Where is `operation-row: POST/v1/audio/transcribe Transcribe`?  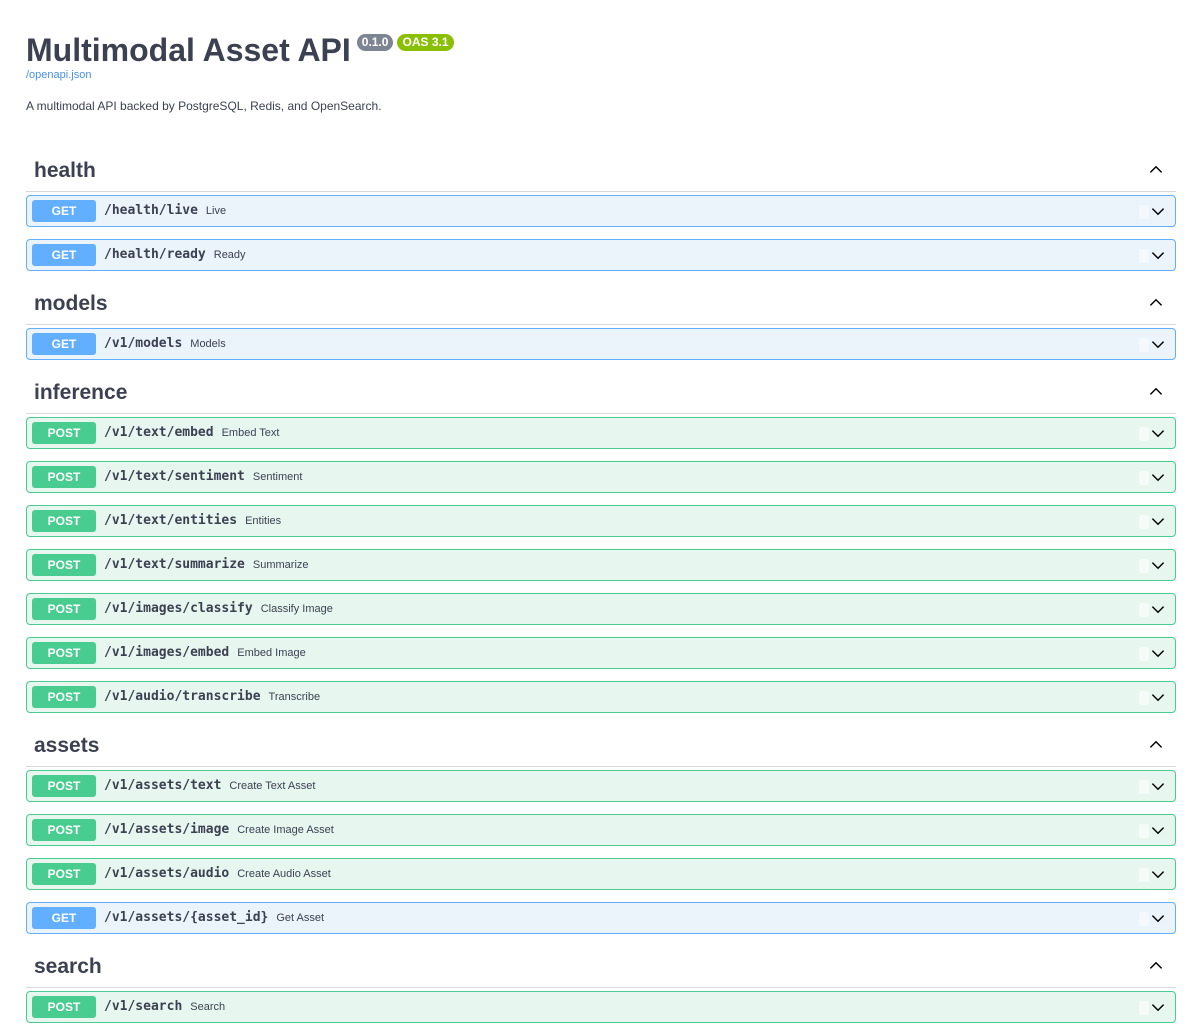
operation-row: POST/v1/audio/transcribe Transcribe is located at coordinates (601, 697).